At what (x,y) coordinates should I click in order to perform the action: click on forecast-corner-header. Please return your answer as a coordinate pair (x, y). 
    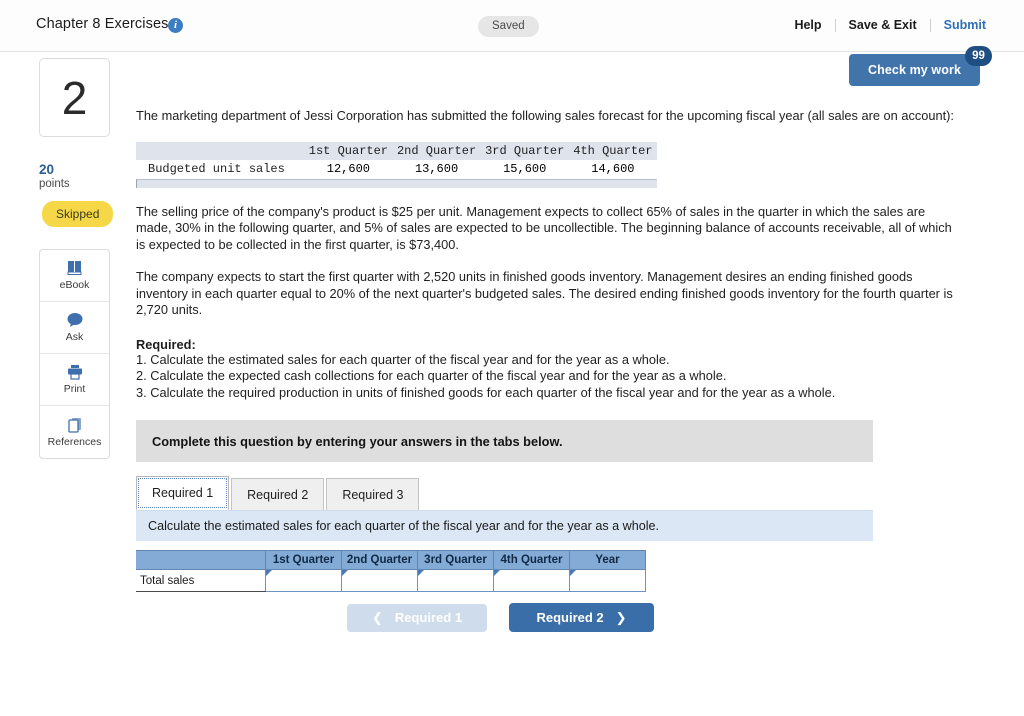
    Looking at the image, I should click on (220, 150).